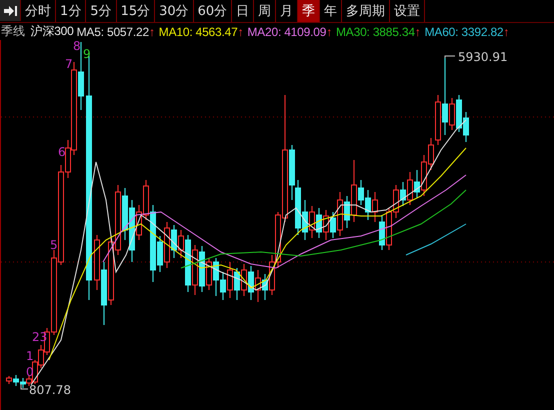 This screenshot has width=554, height=410. I want to click on period-label: 季线, so click(13, 31).